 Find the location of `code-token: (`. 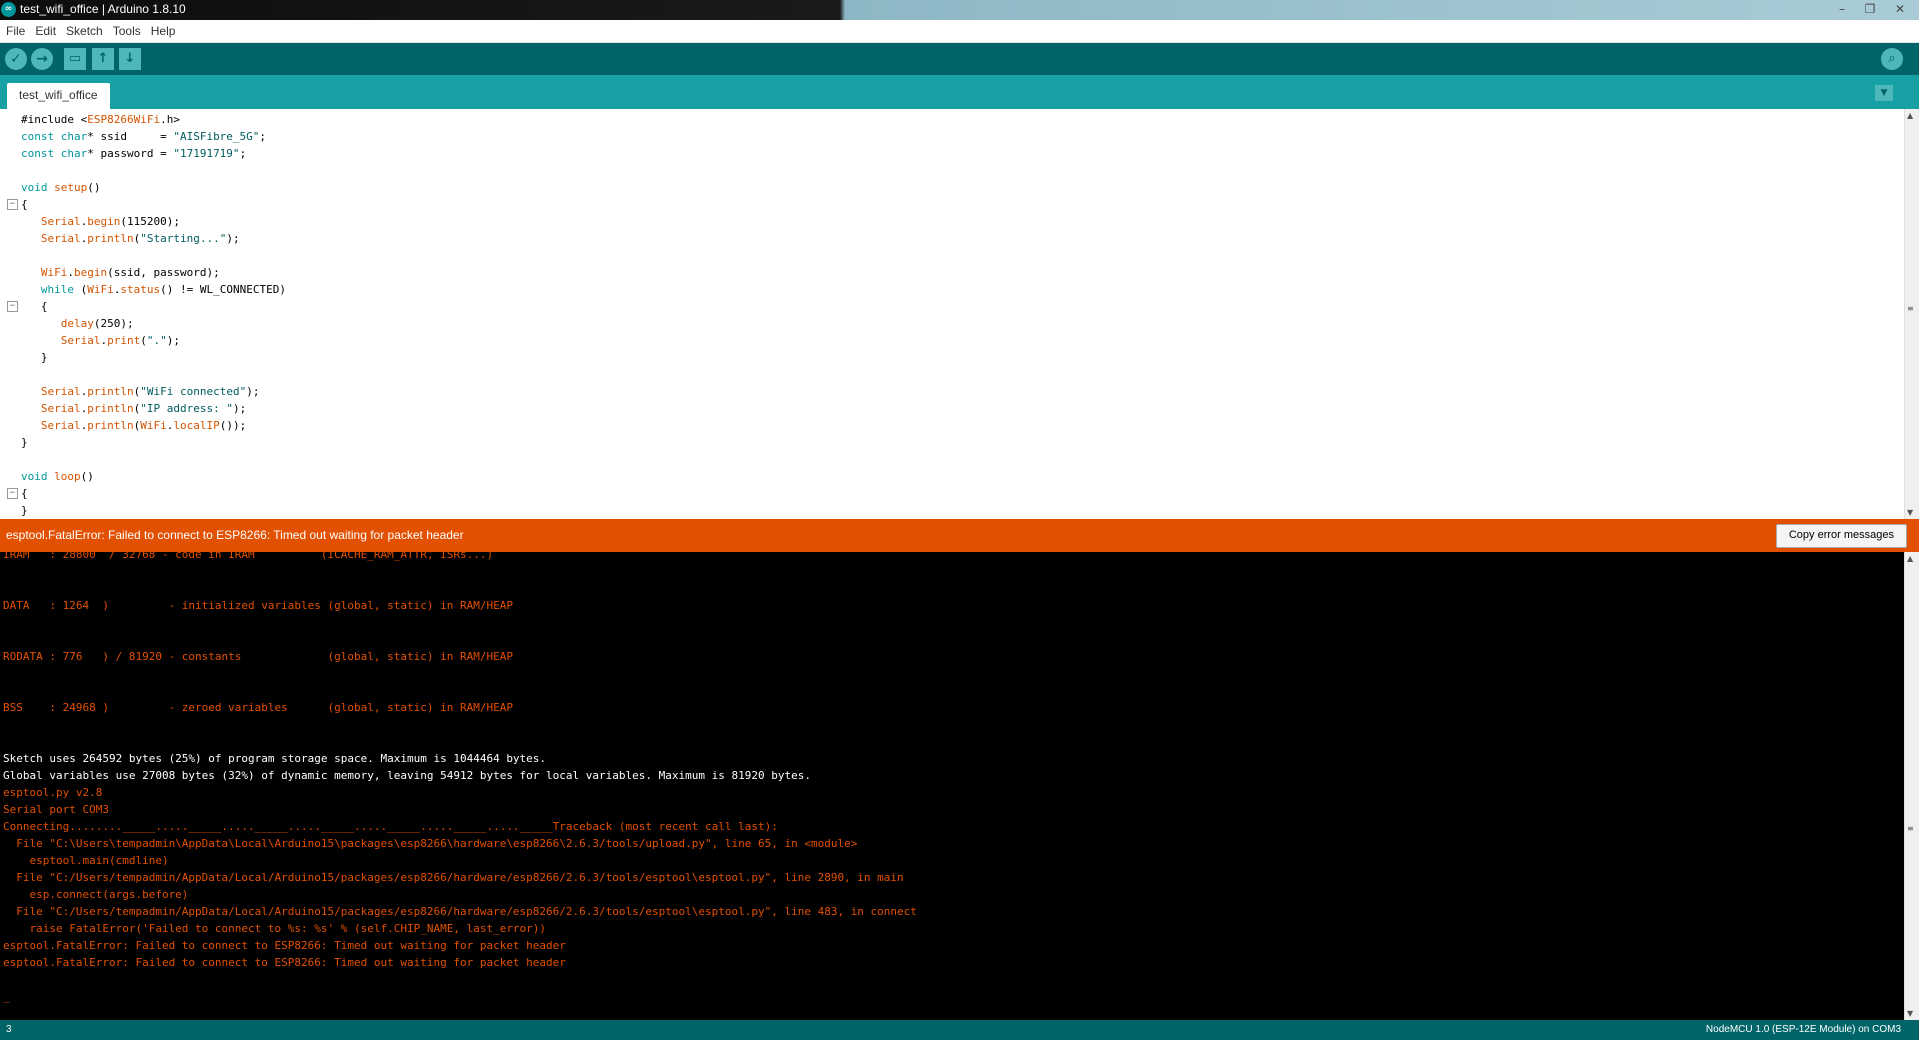

code-token: ( is located at coordinates (143, 340).